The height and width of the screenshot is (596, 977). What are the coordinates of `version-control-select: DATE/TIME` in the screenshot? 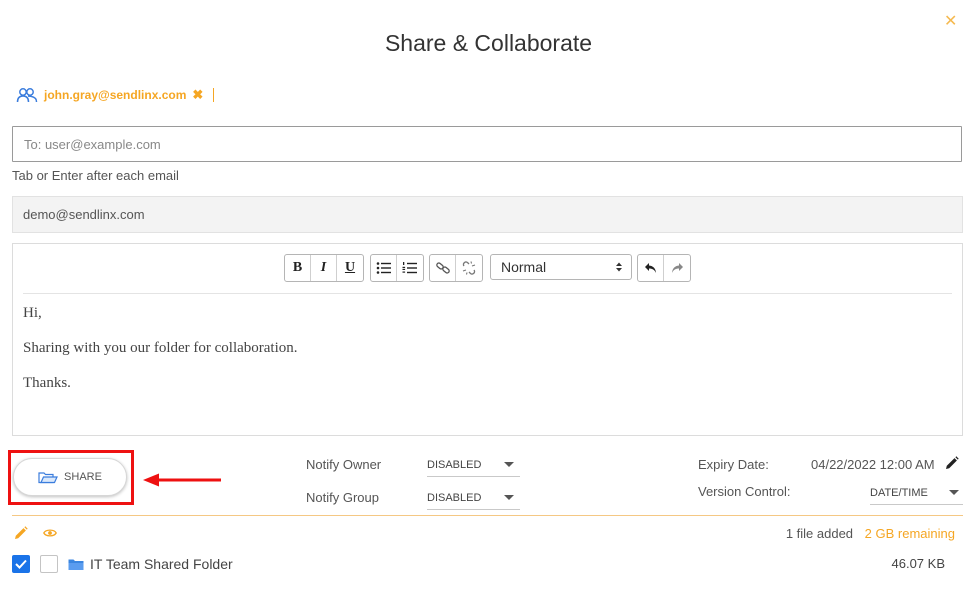 It's located at (916, 493).